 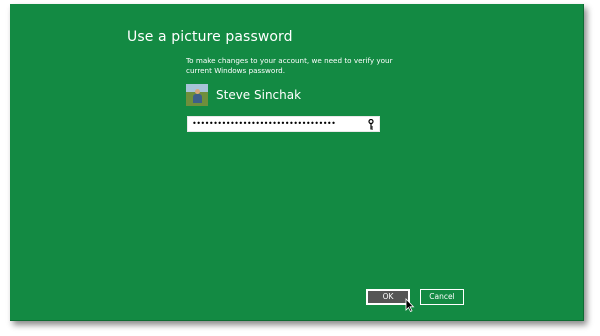 What do you see at coordinates (259, 95) in the screenshot?
I see `user-name: Steve Sinchak` at bounding box center [259, 95].